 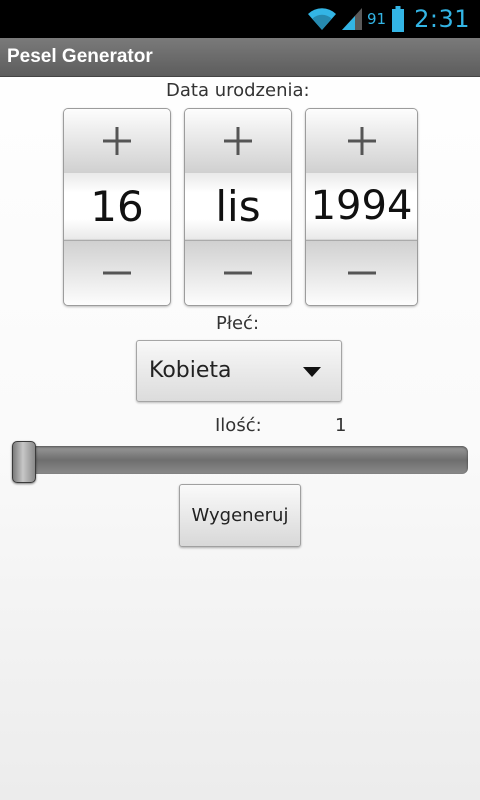 What do you see at coordinates (442, 19) in the screenshot?
I see `clock: 2:31` at bounding box center [442, 19].